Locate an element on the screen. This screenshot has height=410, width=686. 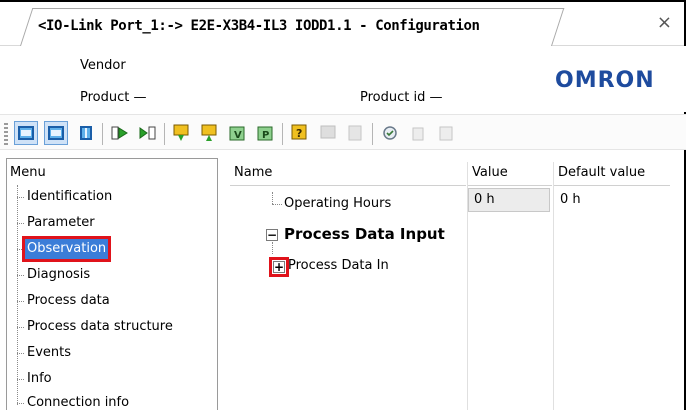
download-device-icon is located at coordinates (147, 133).